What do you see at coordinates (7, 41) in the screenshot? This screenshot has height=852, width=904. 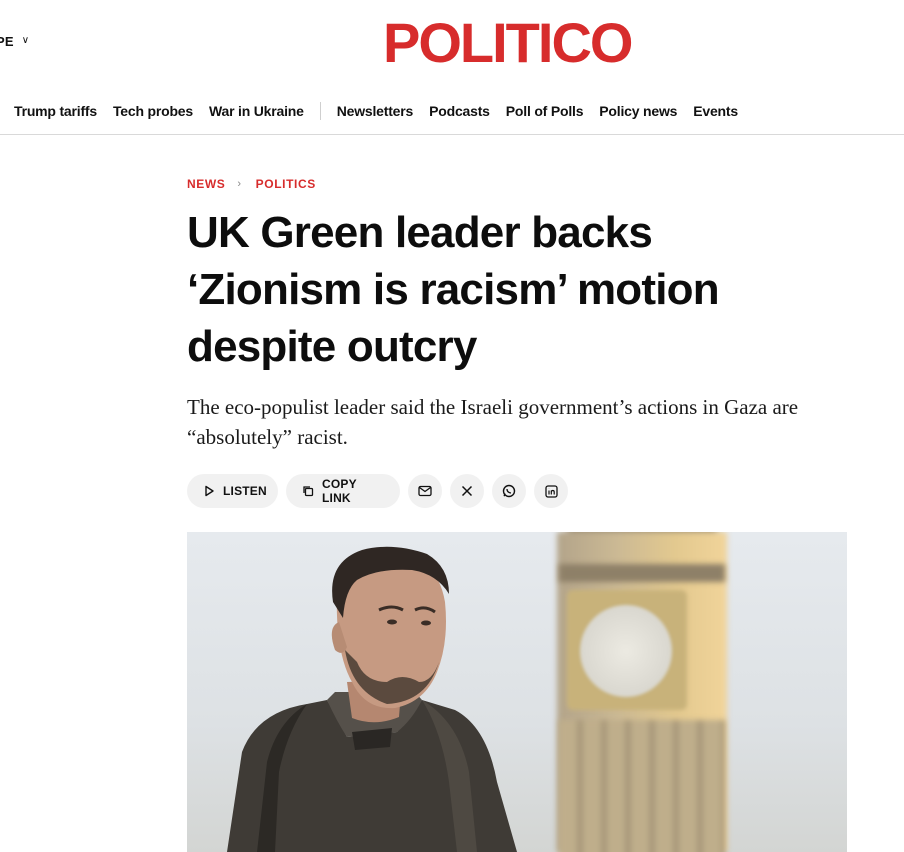 I see `edition-label: PE` at bounding box center [7, 41].